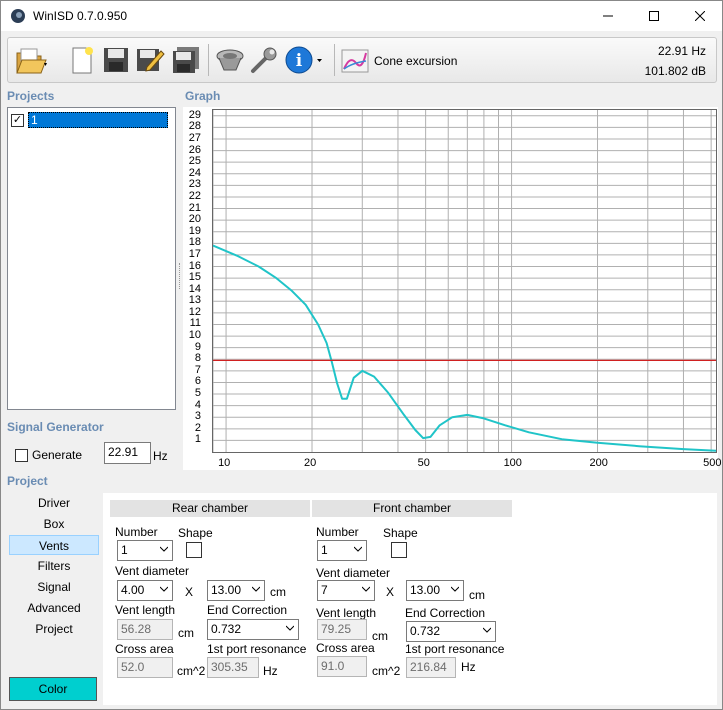 The height and width of the screenshot is (710, 723). Describe the element at coordinates (54, 545) in the screenshot. I see `nav-vents: Vents` at that location.